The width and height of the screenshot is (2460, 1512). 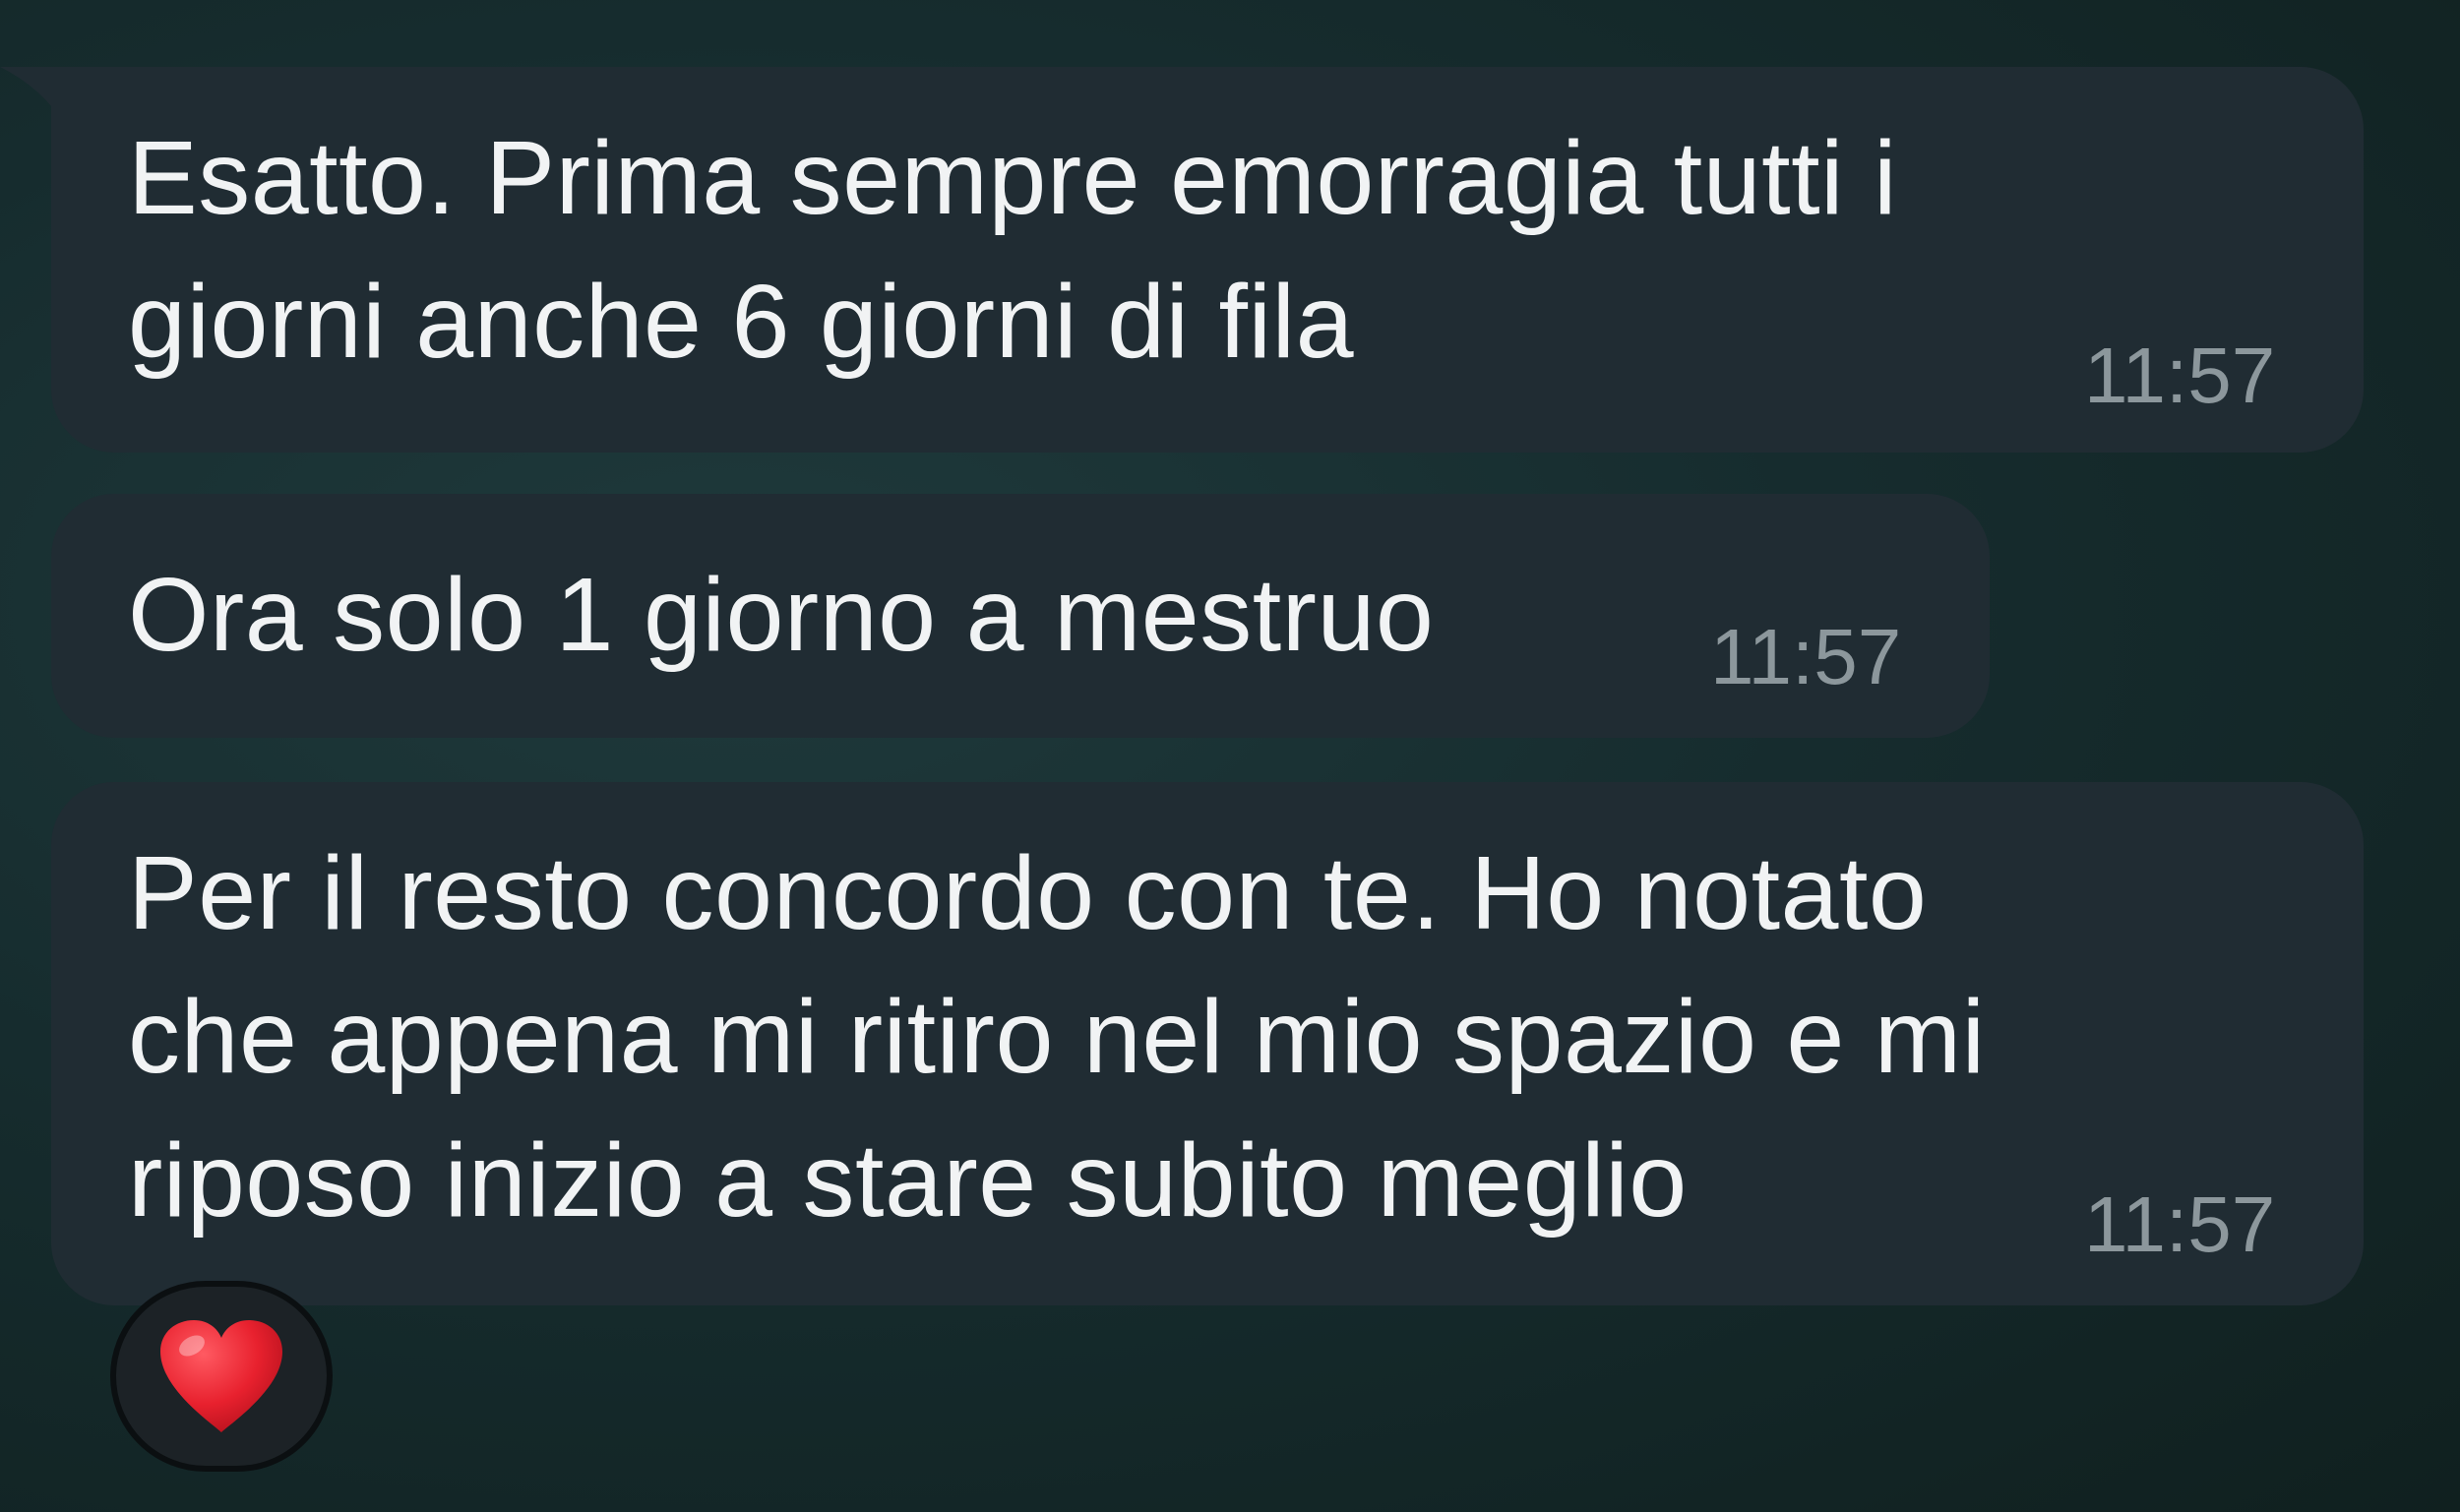 I want to click on heart-icon, so click(x=221, y=1376).